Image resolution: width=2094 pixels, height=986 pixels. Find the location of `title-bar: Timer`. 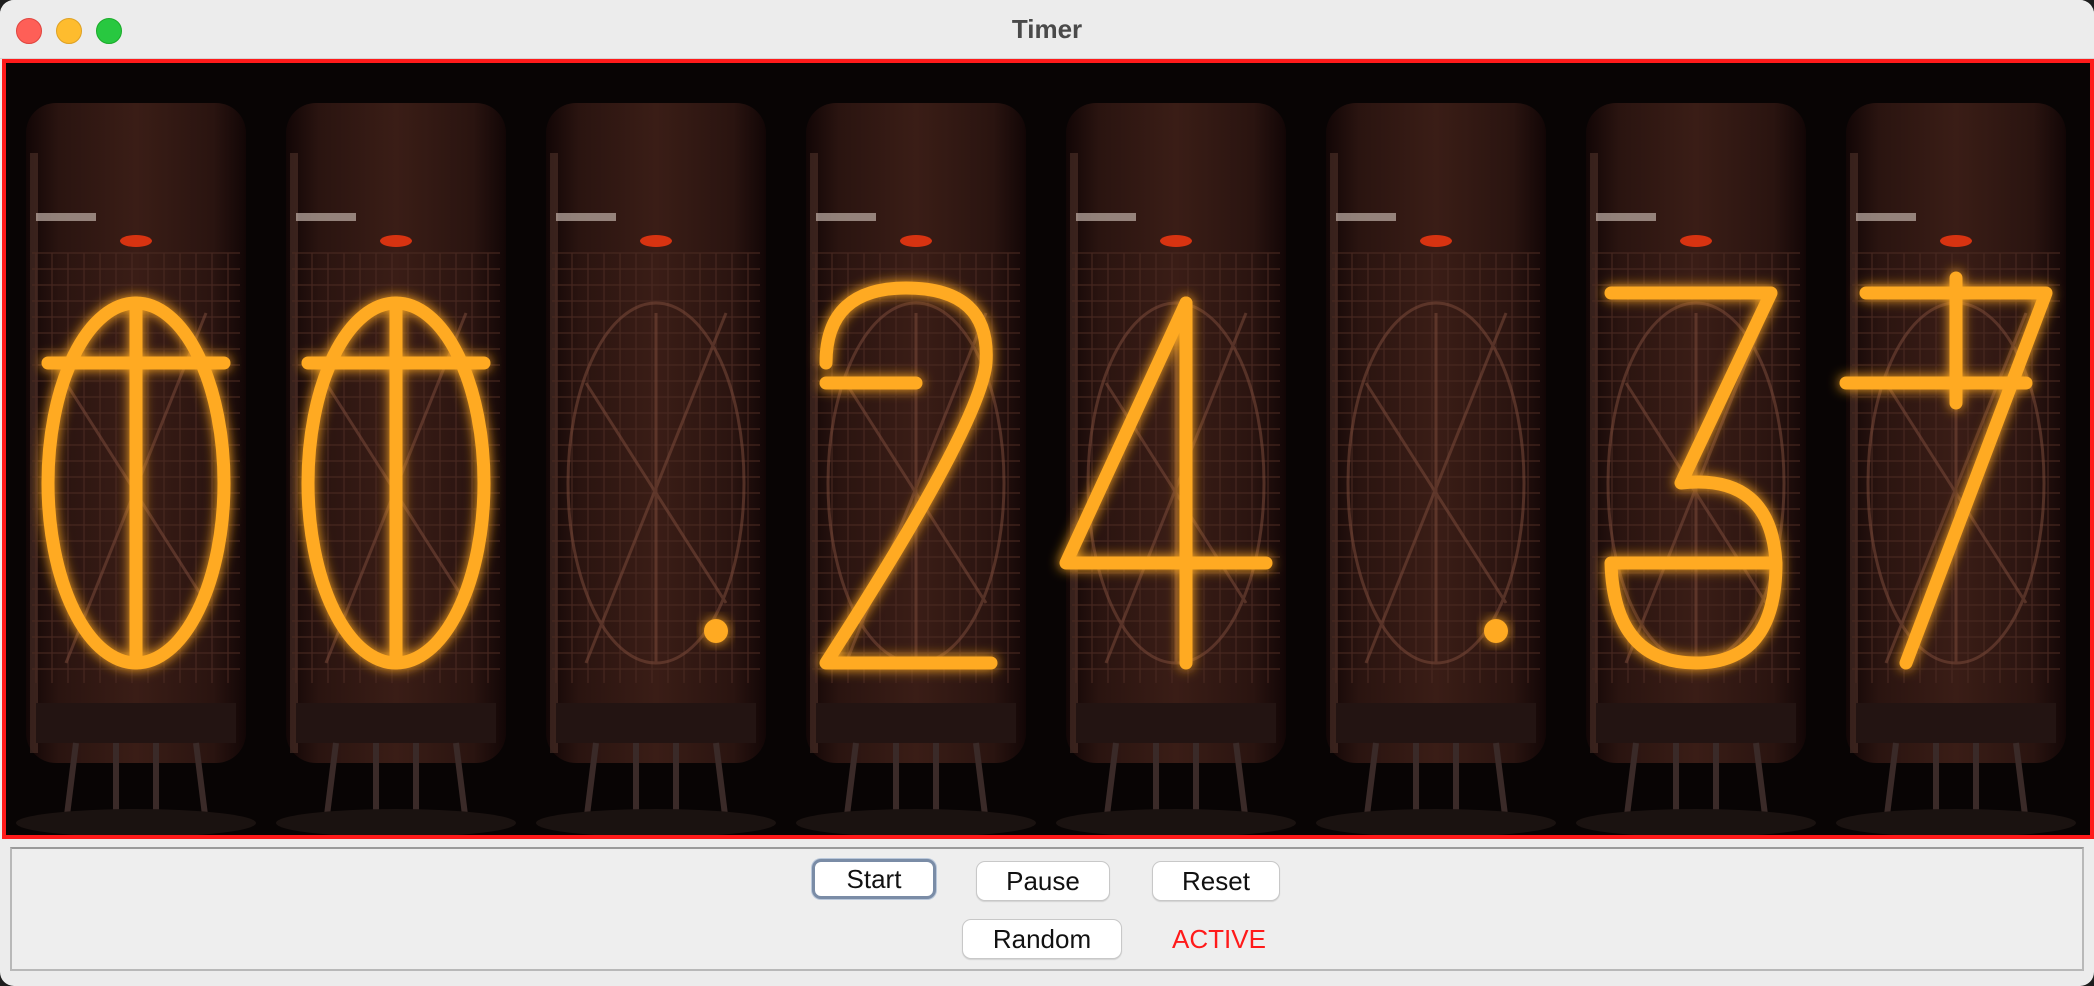

title-bar: Timer is located at coordinates (1047, 29).